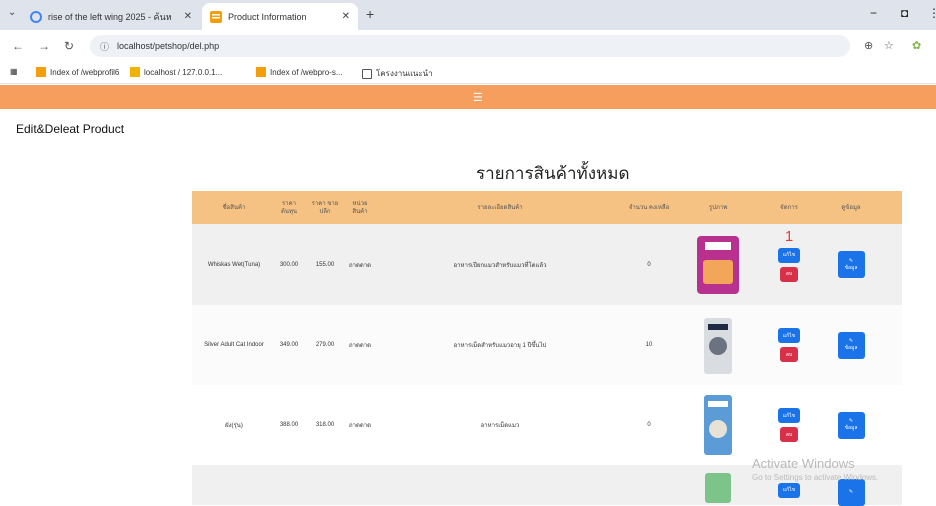 This screenshot has width=936, height=506. I want to click on product-name: ผัง(รุ่น), so click(234, 426).